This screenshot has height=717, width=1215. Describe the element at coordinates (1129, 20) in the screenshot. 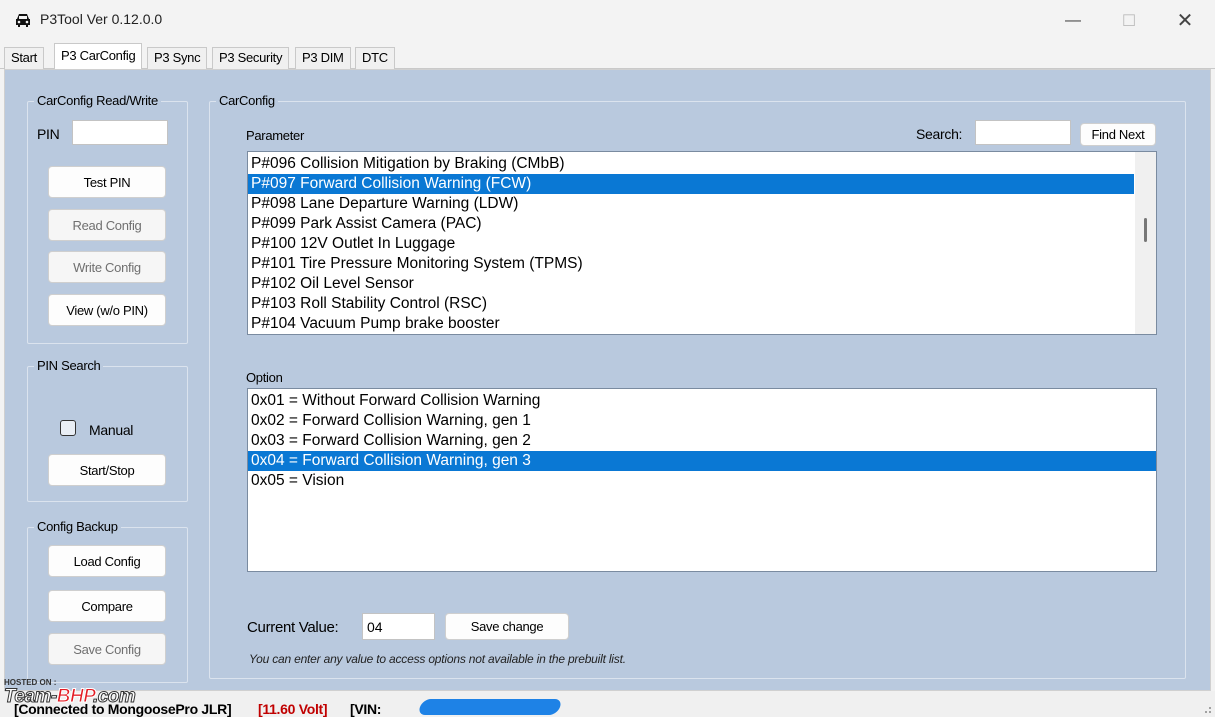

I see `maximize-button: ☐` at that location.